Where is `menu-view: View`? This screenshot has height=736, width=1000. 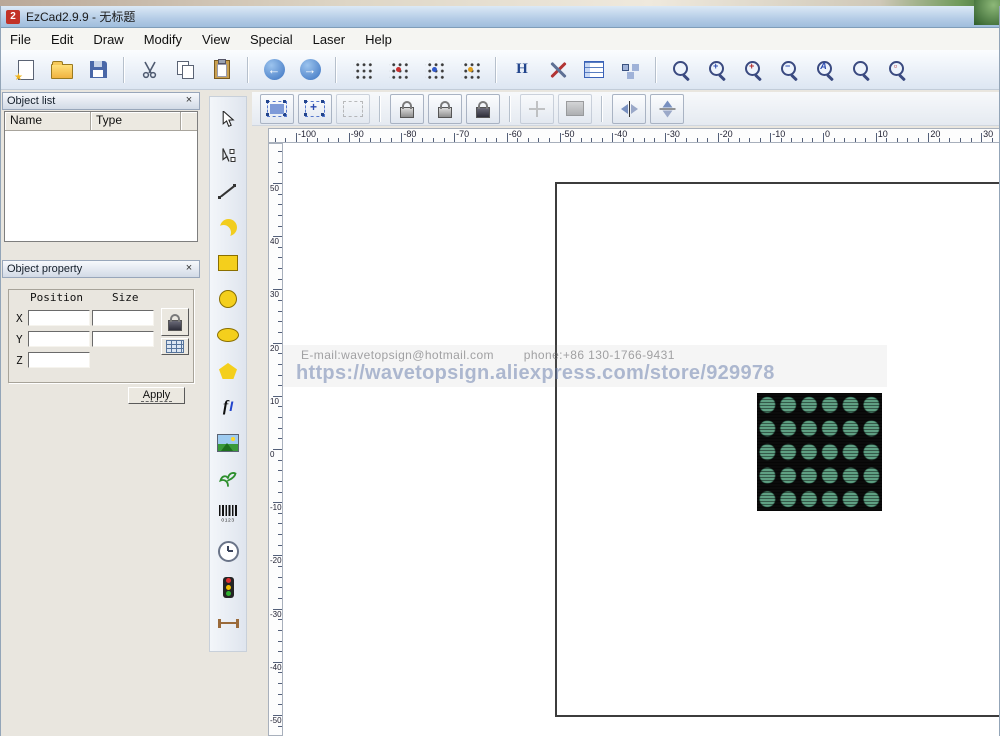
menu-view: View is located at coordinates (216, 39).